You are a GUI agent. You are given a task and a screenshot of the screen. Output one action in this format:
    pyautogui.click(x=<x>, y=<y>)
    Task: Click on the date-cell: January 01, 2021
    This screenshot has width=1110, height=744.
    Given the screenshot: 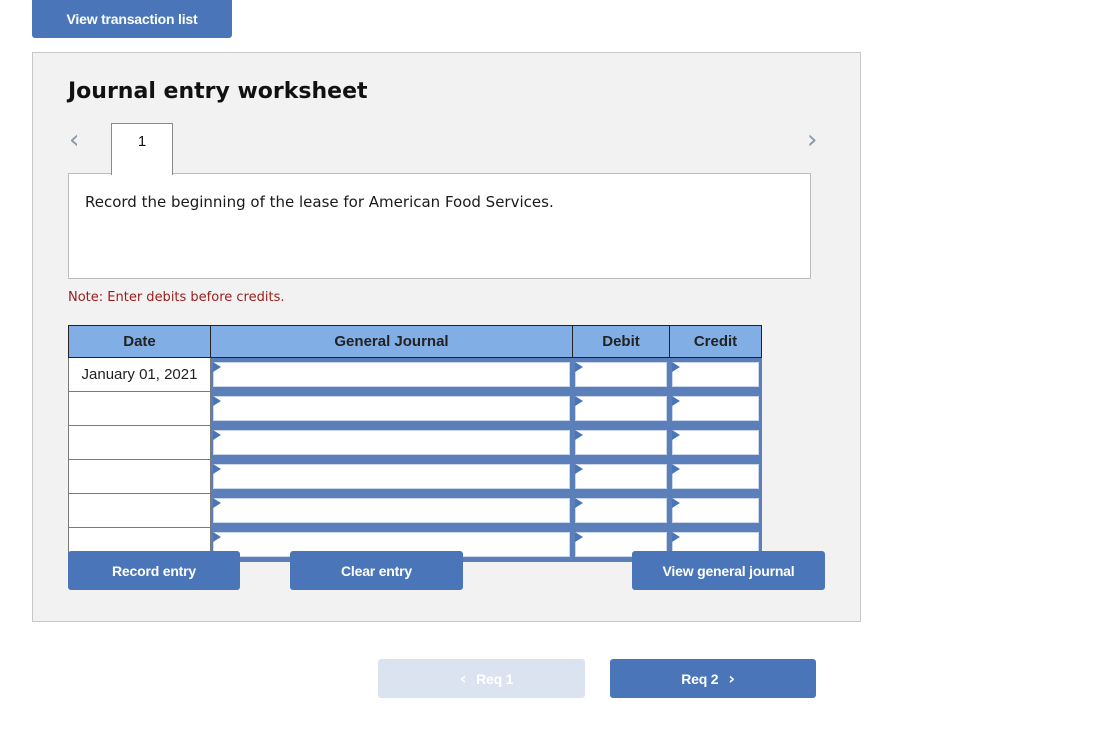 What is the action you would take?
    pyautogui.click(x=139, y=374)
    